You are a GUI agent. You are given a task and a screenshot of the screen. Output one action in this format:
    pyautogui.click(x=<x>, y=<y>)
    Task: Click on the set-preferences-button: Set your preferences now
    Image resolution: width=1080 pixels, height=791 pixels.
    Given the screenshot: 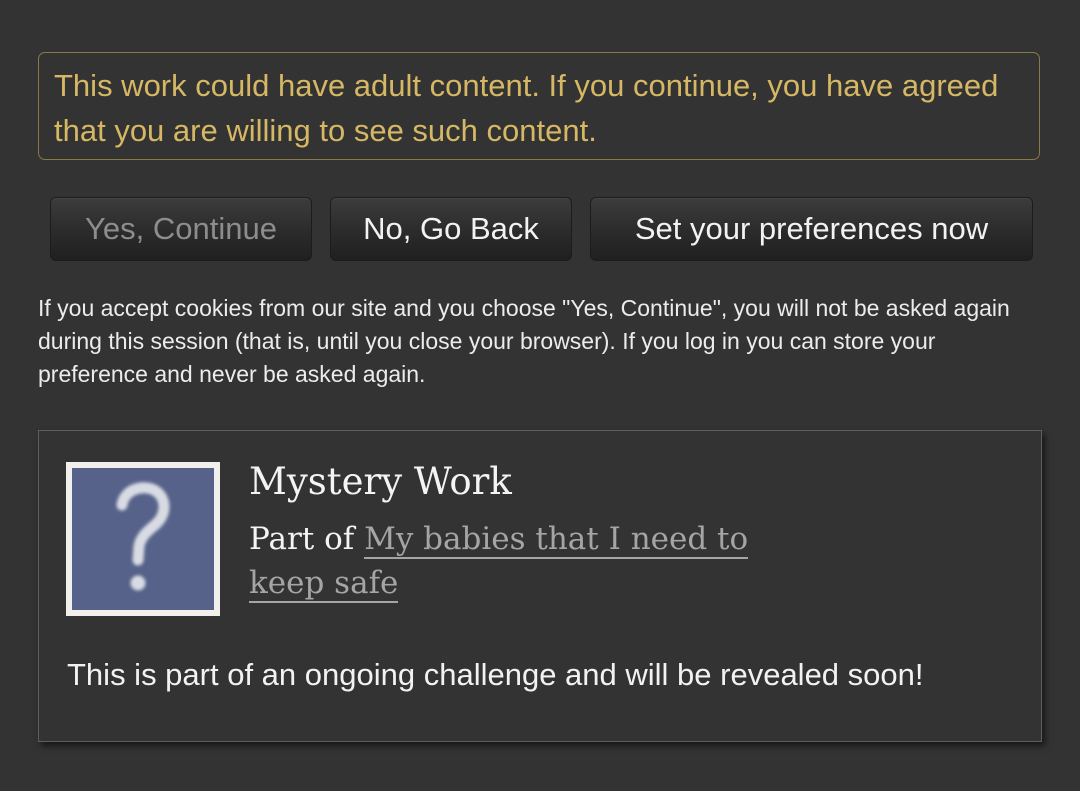 What is the action you would take?
    pyautogui.click(x=811, y=229)
    